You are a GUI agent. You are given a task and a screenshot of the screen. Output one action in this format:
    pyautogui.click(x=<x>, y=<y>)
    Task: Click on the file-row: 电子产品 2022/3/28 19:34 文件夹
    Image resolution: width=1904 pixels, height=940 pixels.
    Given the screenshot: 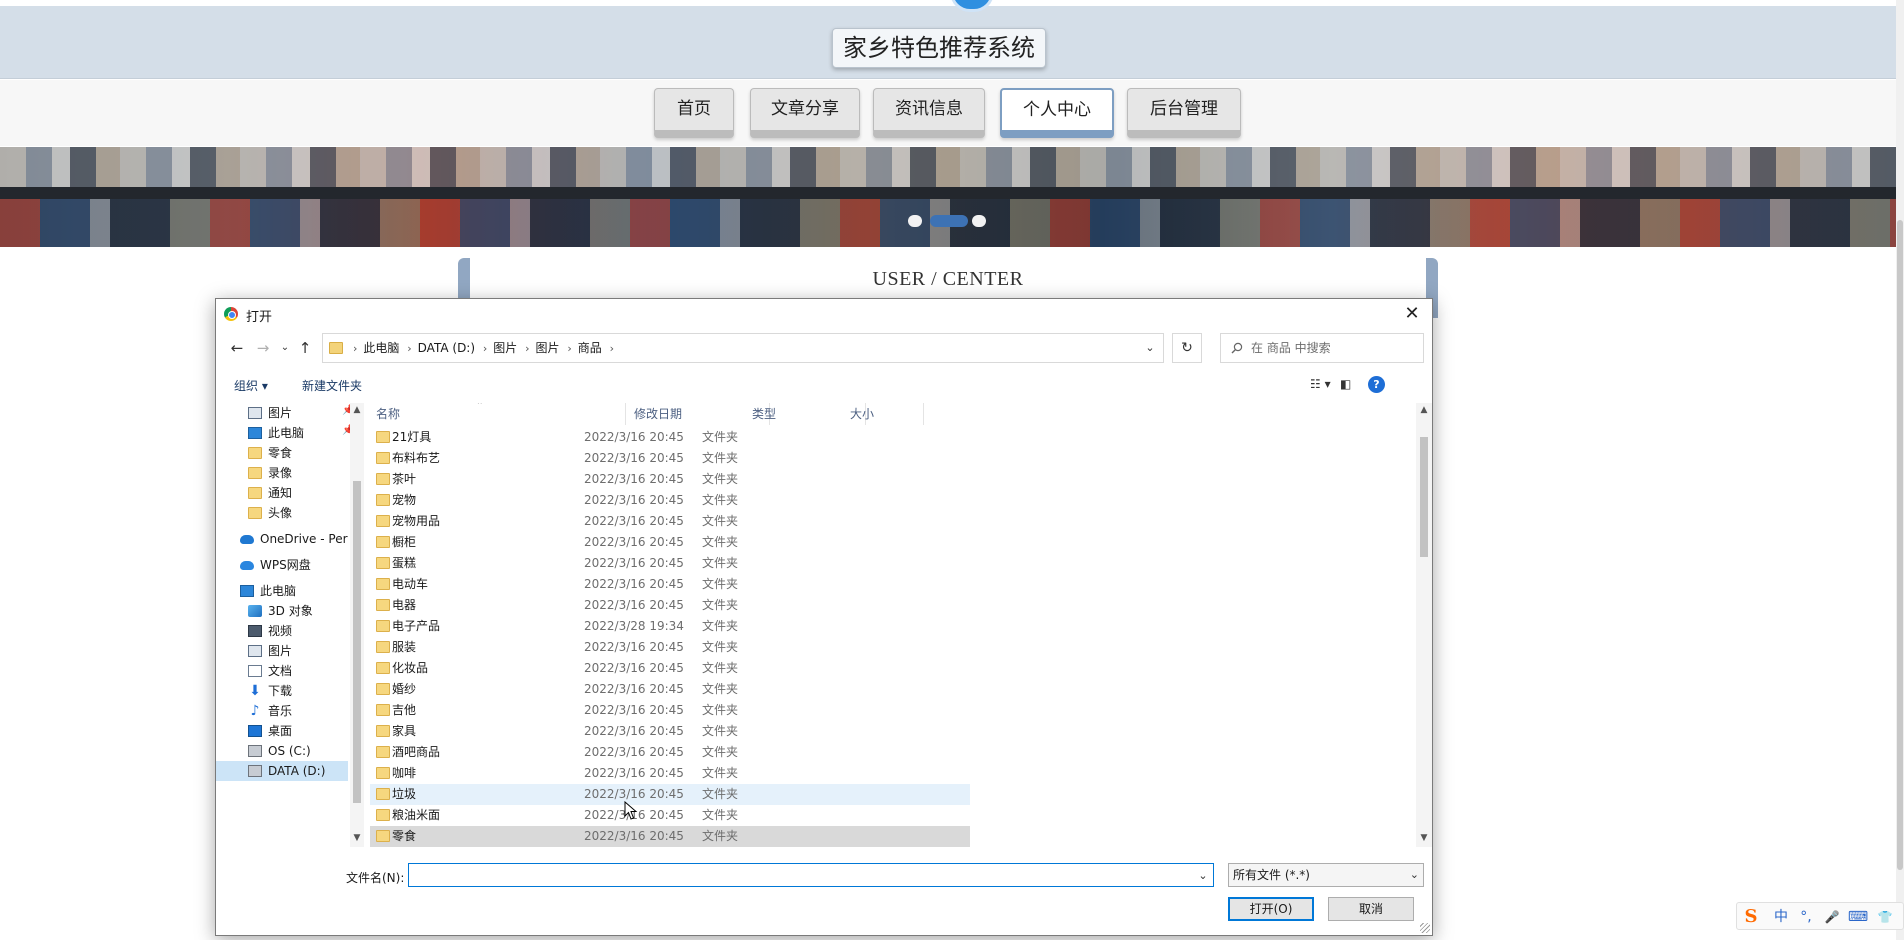 What is the action you would take?
    pyautogui.click(x=670, y=626)
    